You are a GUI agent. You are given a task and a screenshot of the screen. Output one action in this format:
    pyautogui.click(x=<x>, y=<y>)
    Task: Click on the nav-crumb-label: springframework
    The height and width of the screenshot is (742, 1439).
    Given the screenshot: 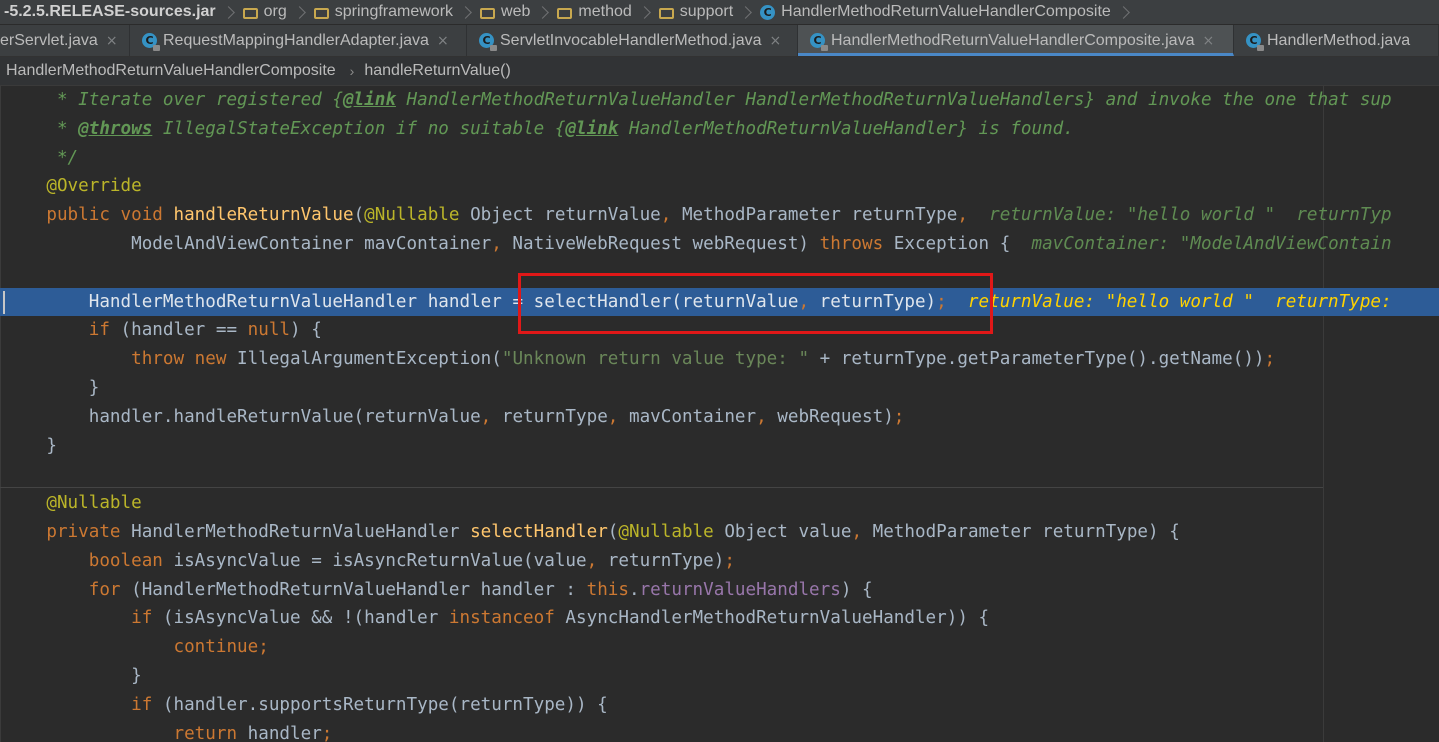 What is the action you would take?
    pyautogui.click(x=394, y=11)
    